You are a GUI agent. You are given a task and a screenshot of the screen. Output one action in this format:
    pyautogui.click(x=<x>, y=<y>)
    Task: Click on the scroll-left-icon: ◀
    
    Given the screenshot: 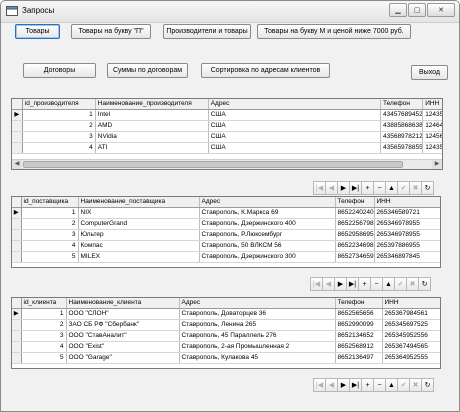 What is the action you would take?
    pyautogui.click(x=17, y=164)
    